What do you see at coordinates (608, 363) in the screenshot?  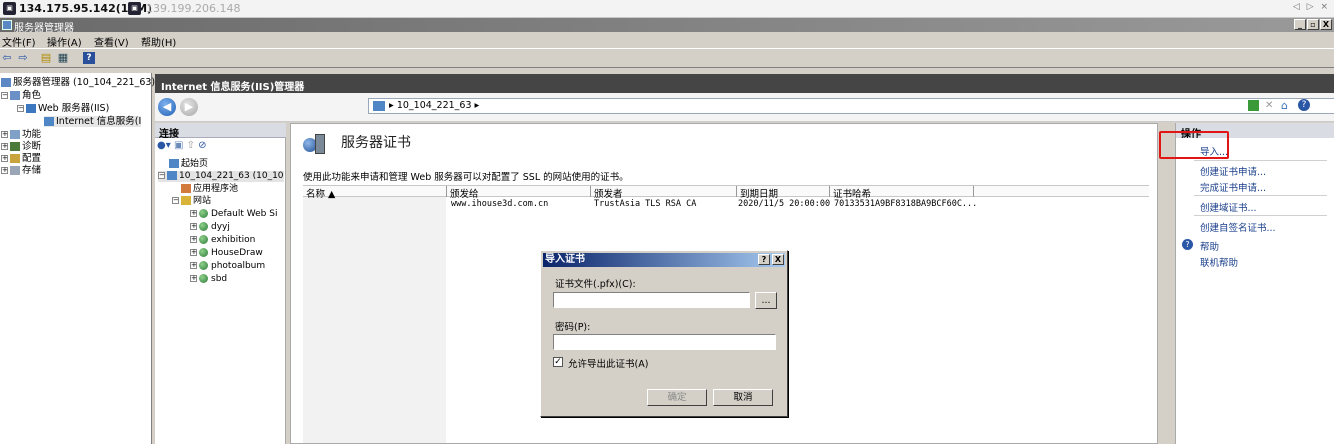 I see `allow-export-label: 允许导出此证书(A)` at bounding box center [608, 363].